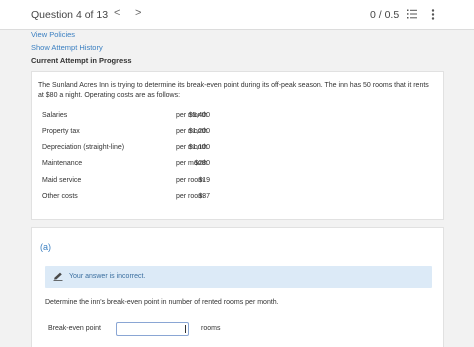 This screenshot has height=347, width=474. What do you see at coordinates (138, 13) in the screenshot?
I see `next-question-button: >` at bounding box center [138, 13].